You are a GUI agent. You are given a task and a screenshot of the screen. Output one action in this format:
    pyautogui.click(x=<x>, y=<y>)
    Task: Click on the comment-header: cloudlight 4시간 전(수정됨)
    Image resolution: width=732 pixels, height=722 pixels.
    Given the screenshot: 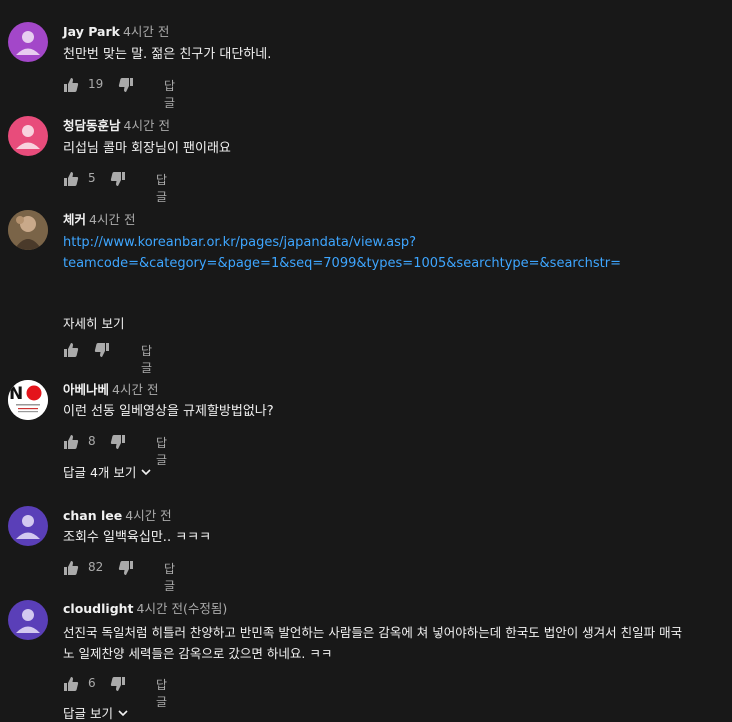 What is the action you would take?
    pyautogui.click(x=145, y=609)
    